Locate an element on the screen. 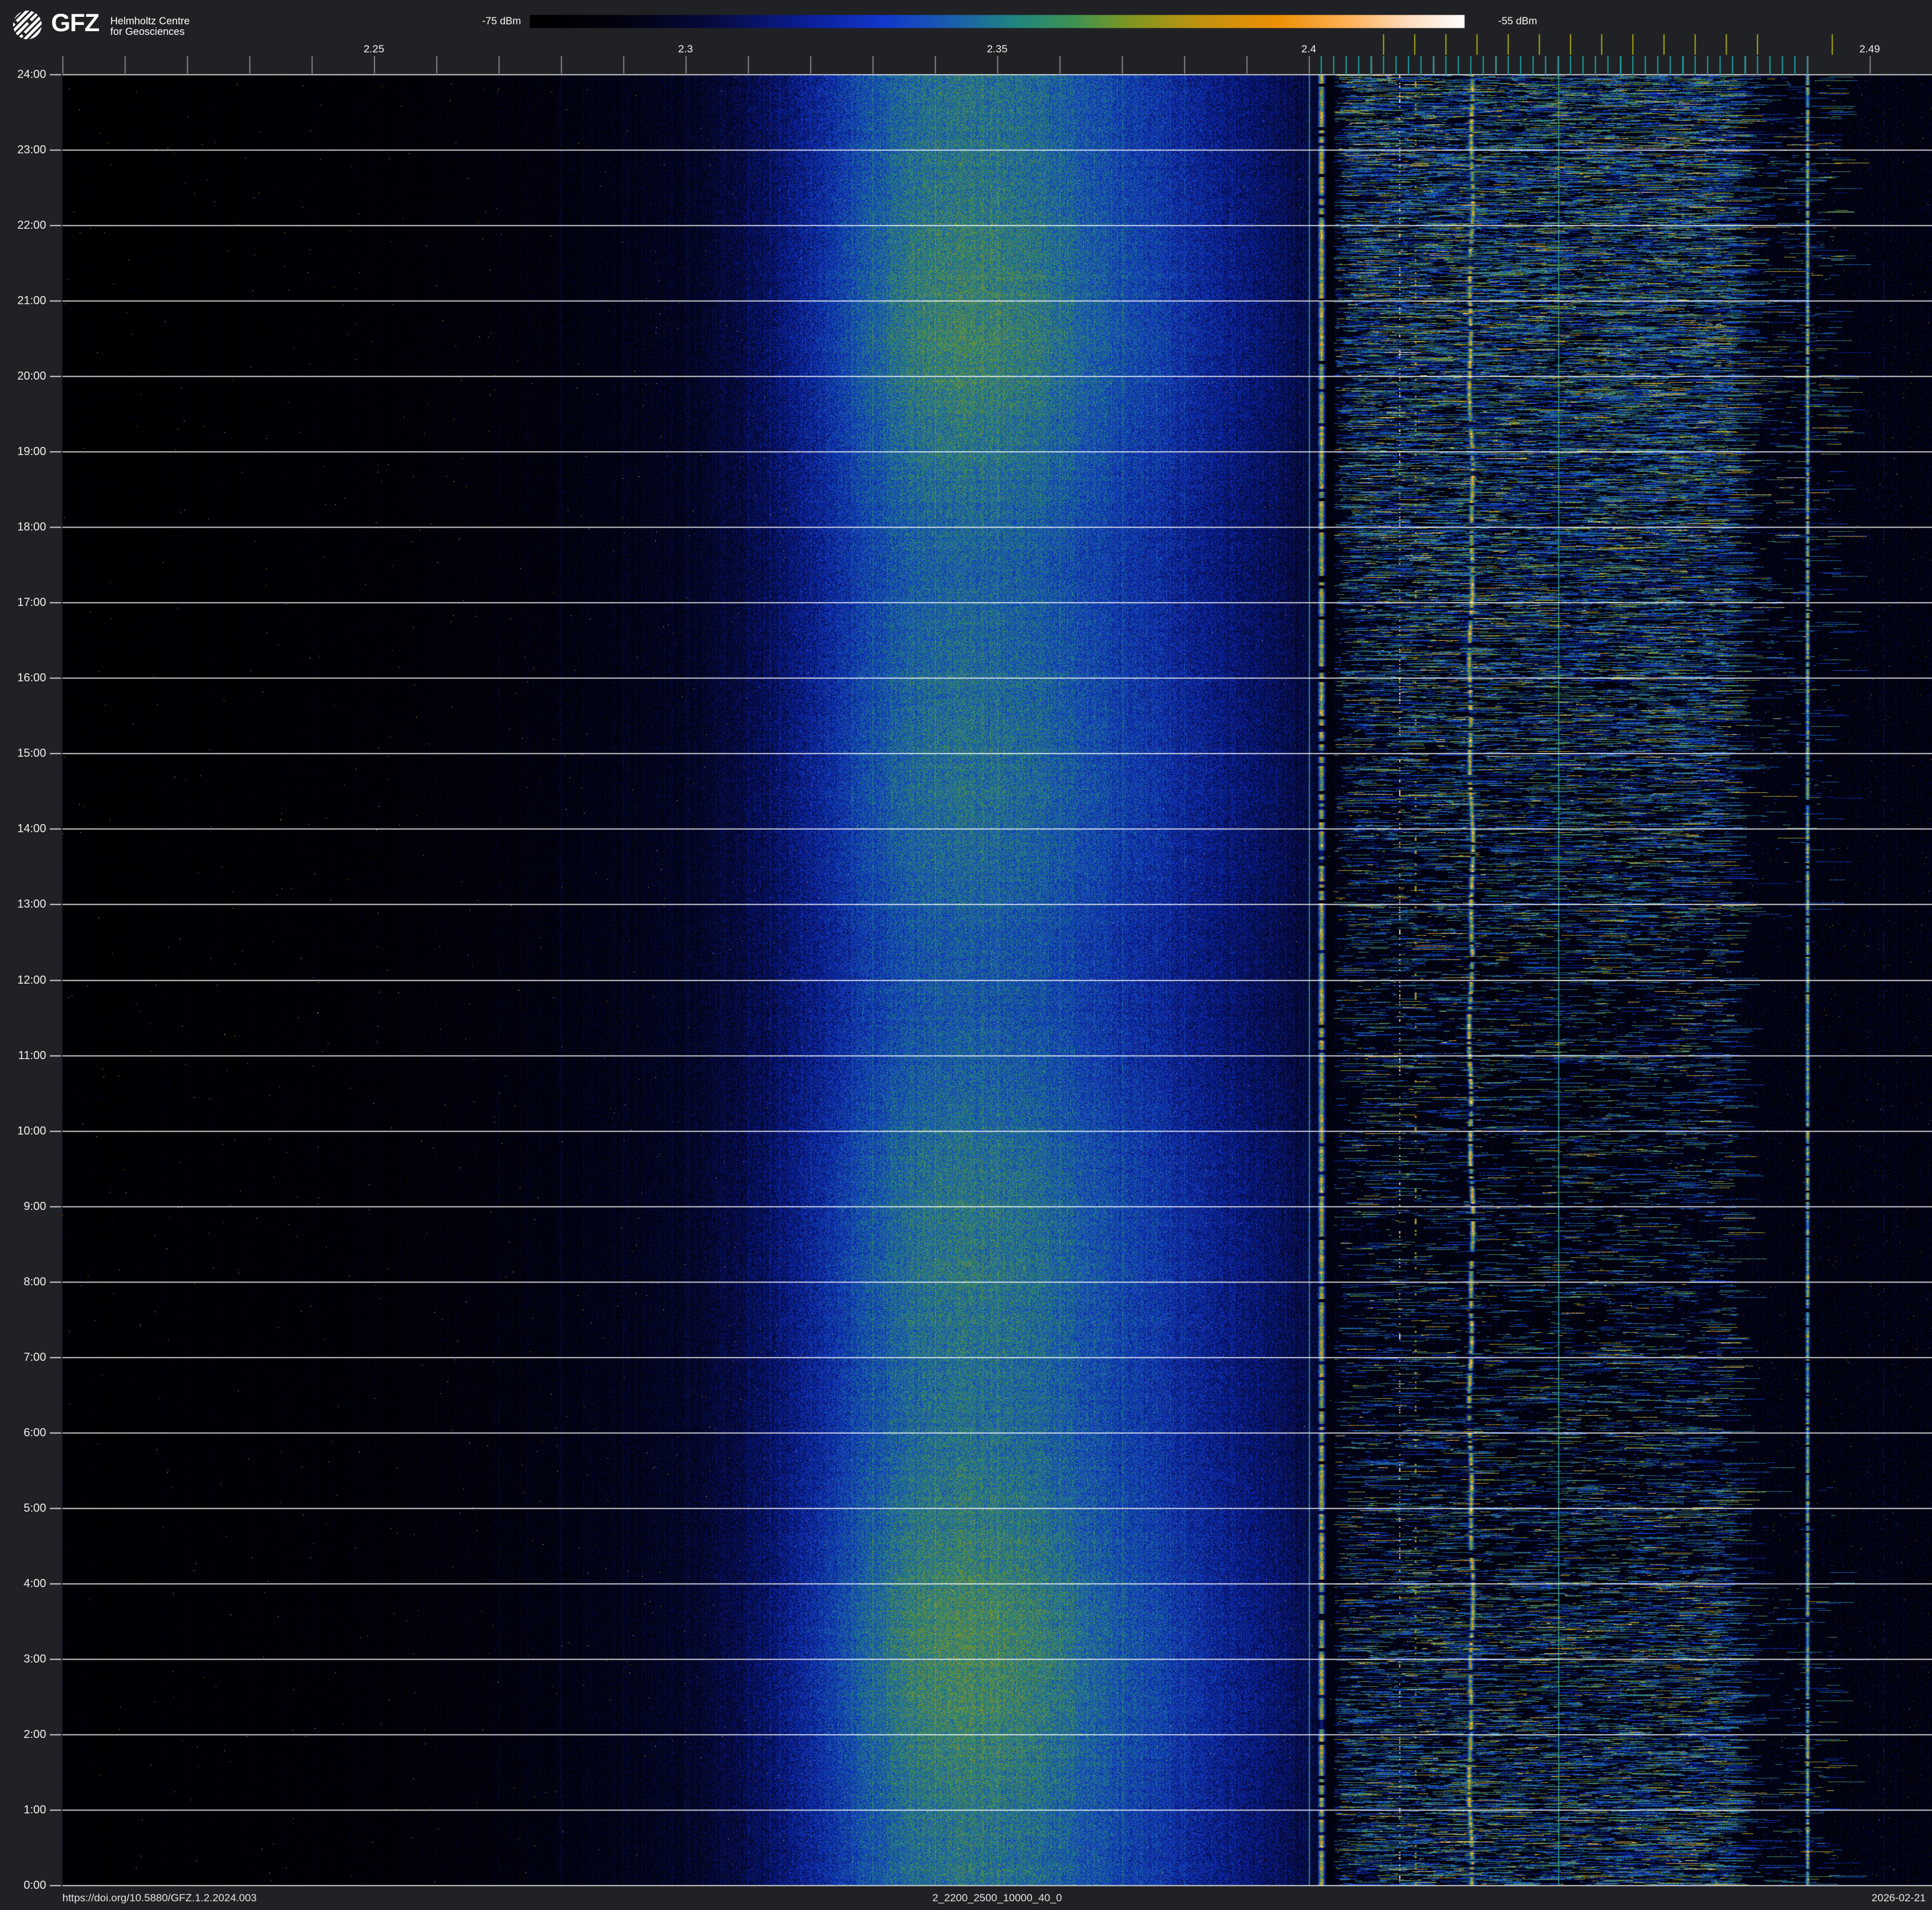  freq-axis-tick-label: 2.49 is located at coordinates (1869, 49).